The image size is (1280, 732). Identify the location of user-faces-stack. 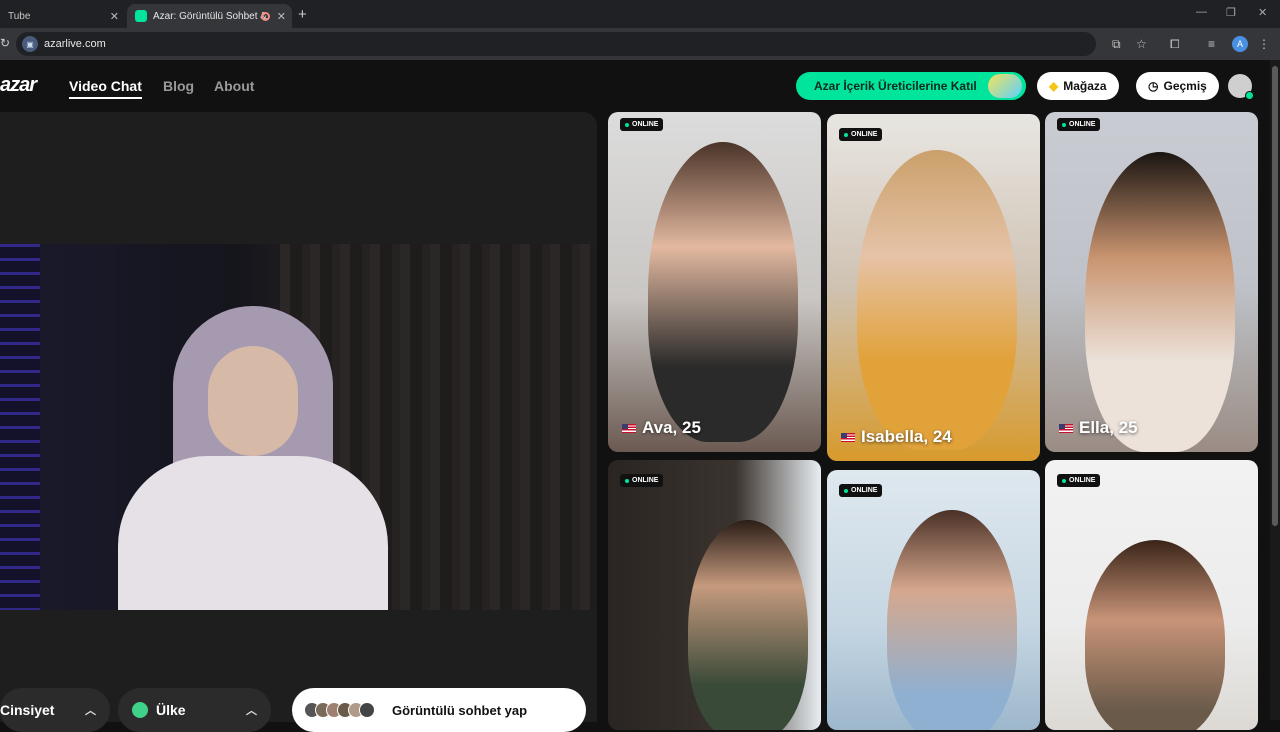
(339, 710).